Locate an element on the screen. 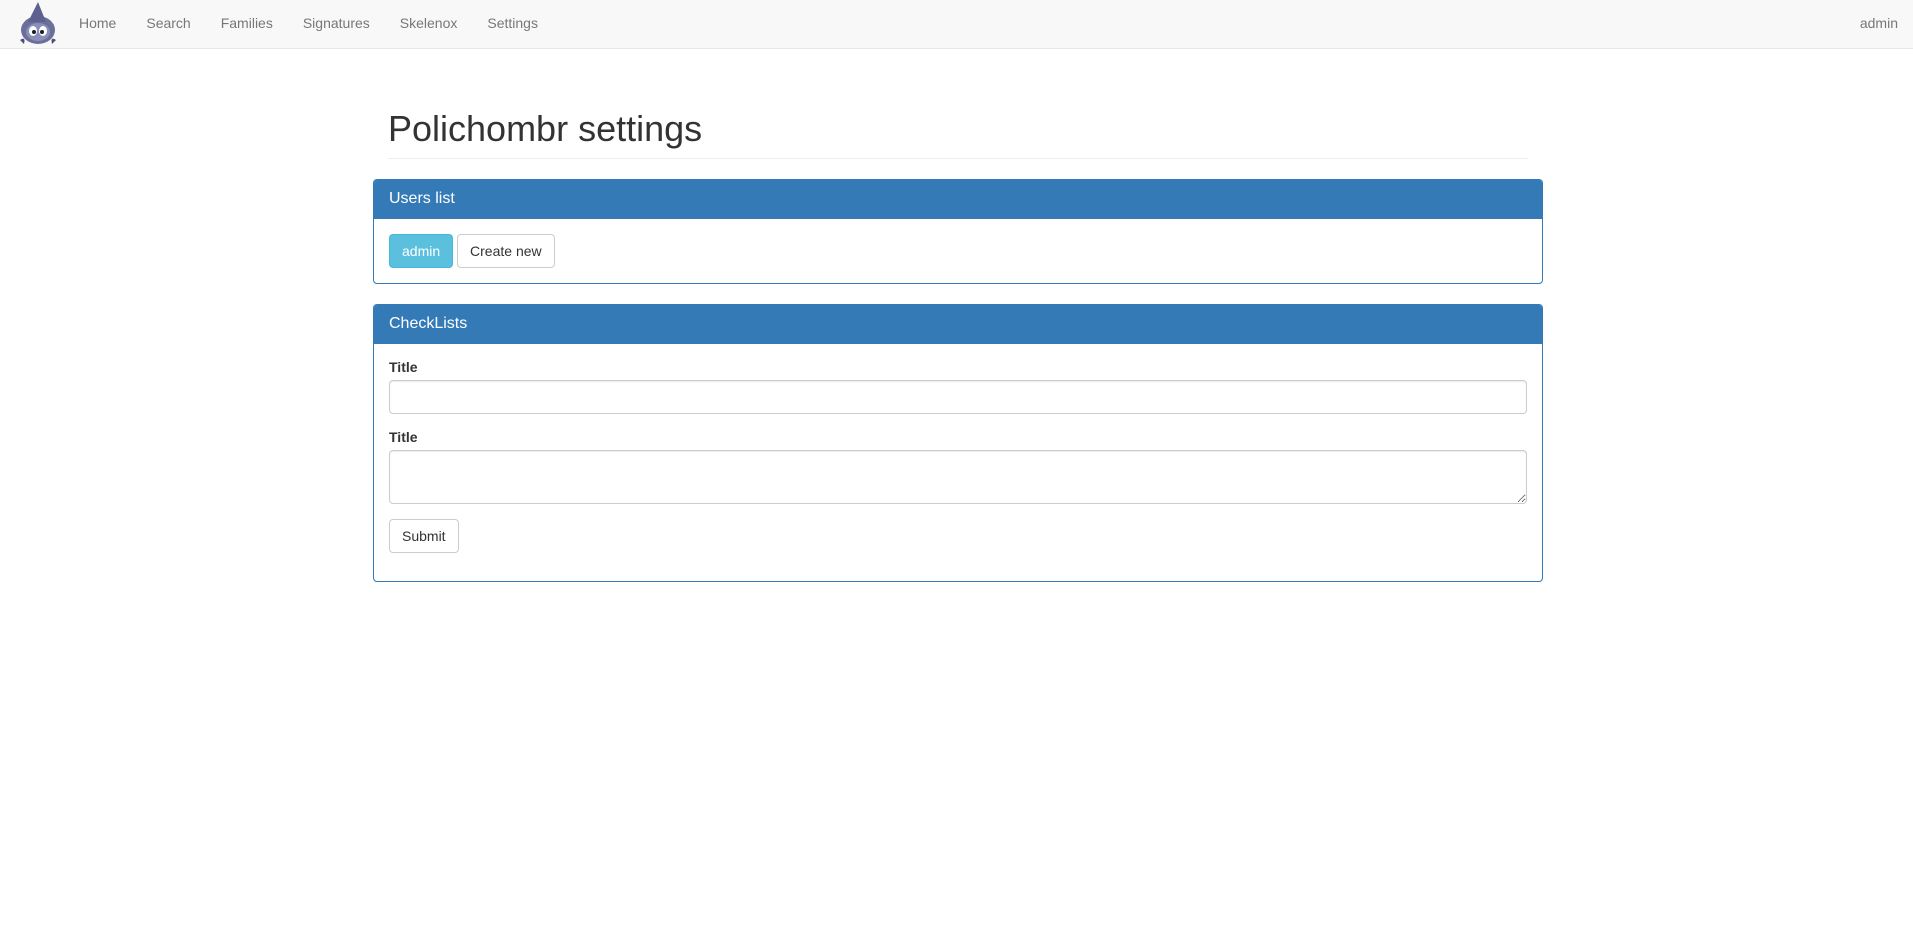 This screenshot has width=1913, height=945. brand-logo-icon is located at coordinates (39, 24).